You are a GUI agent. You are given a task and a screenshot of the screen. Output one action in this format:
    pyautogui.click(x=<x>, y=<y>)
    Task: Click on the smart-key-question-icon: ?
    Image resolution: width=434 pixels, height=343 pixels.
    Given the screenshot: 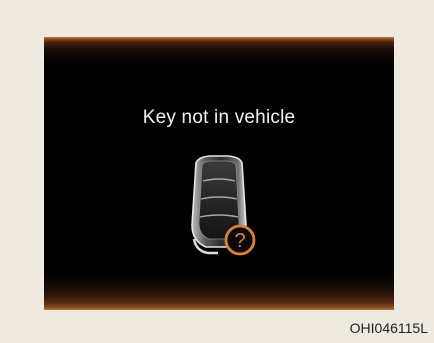 What is the action you would take?
    pyautogui.click(x=222, y=208)
    